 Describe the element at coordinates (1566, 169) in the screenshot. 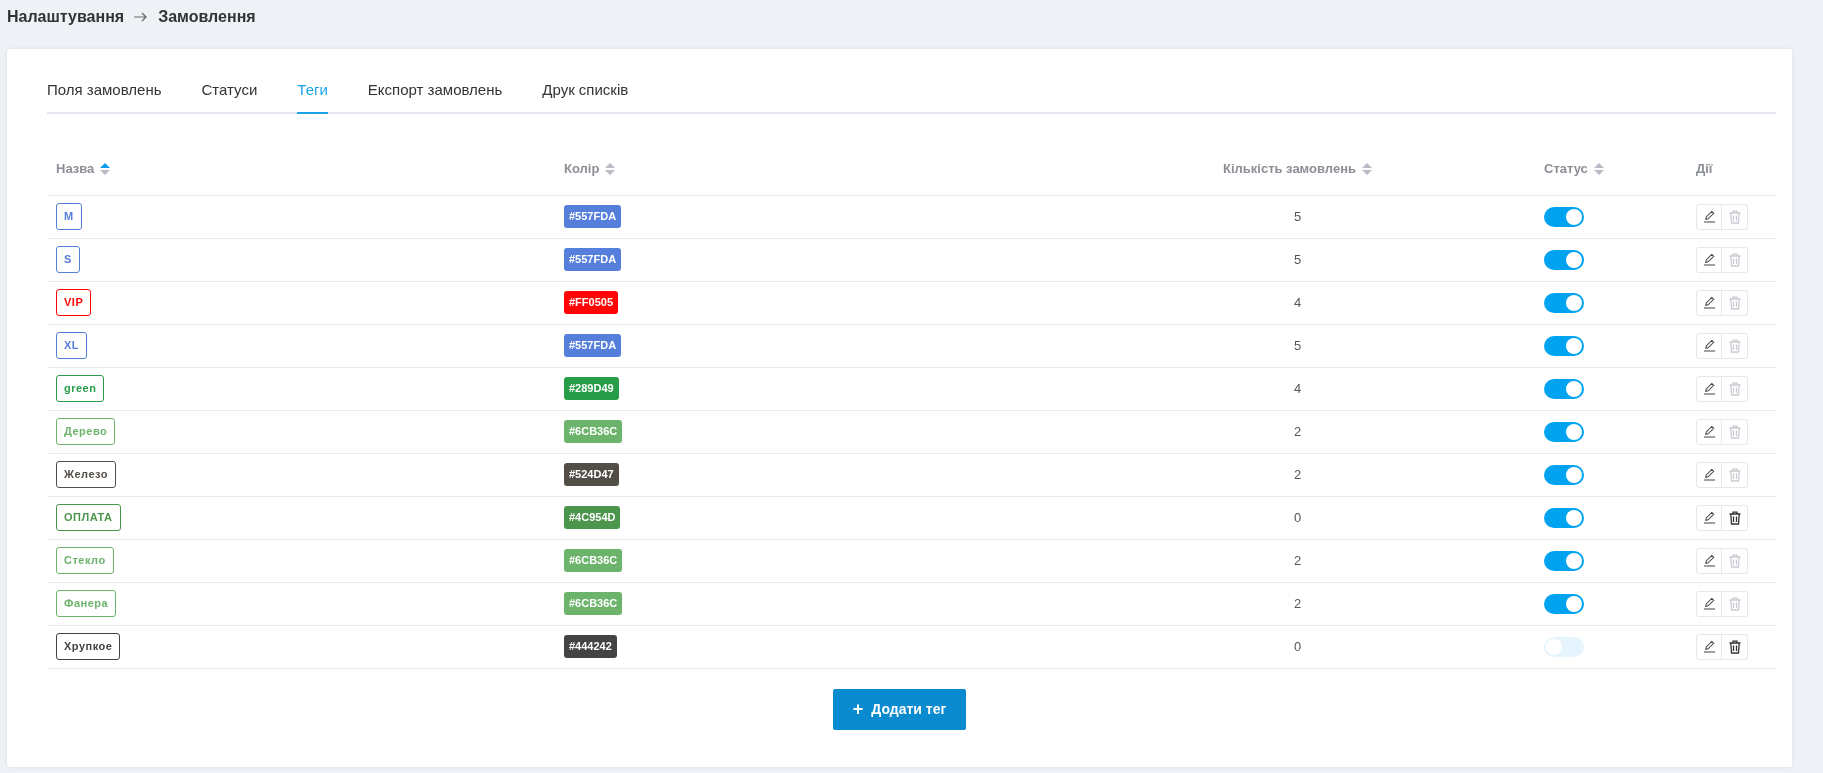

I see `column-header: Статус` at that location.